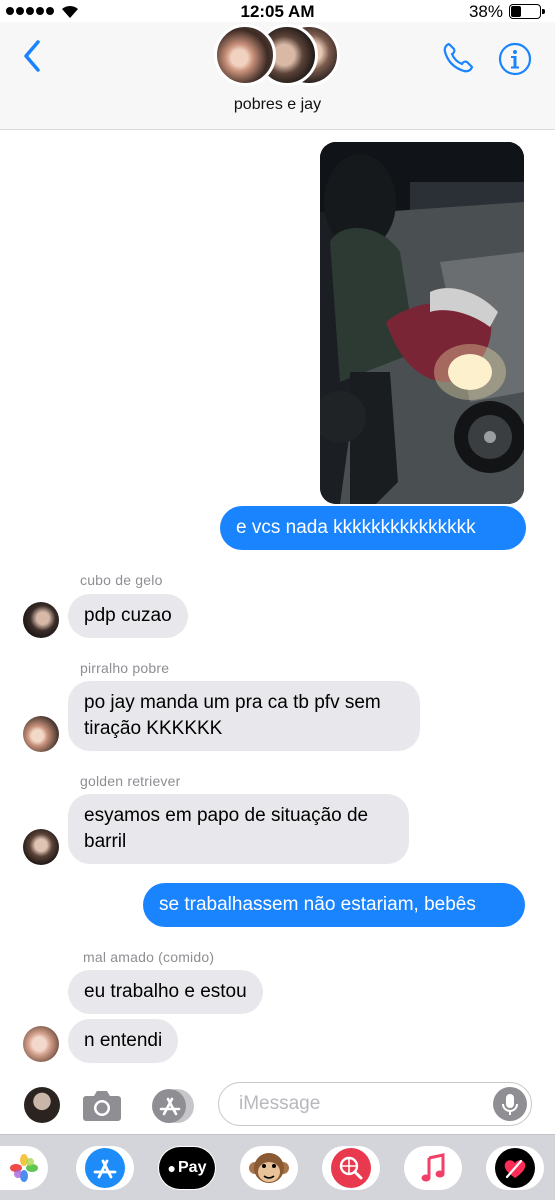 The image size is (555, 1200). I want to click on camera-icon, so click(102, 1105).